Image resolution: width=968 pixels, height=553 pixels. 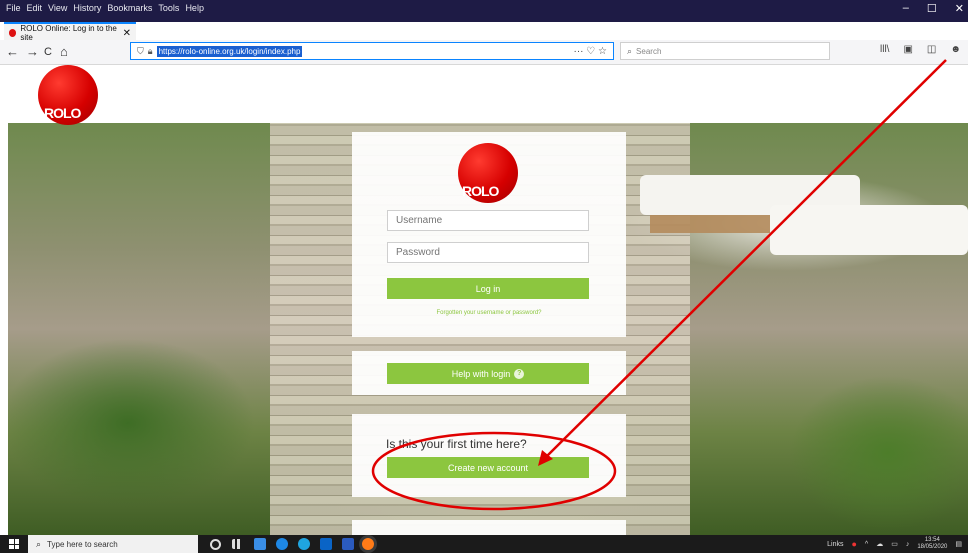 I want to click on footer-card, so click(x=489, y=527).